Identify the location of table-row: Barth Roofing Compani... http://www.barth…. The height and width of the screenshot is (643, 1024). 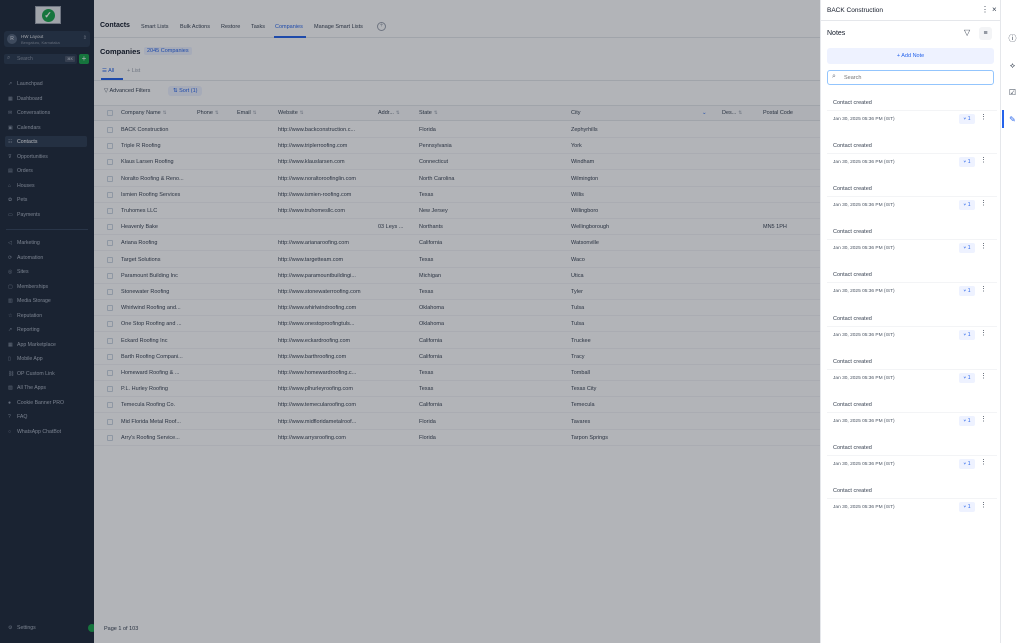
(457, 357).